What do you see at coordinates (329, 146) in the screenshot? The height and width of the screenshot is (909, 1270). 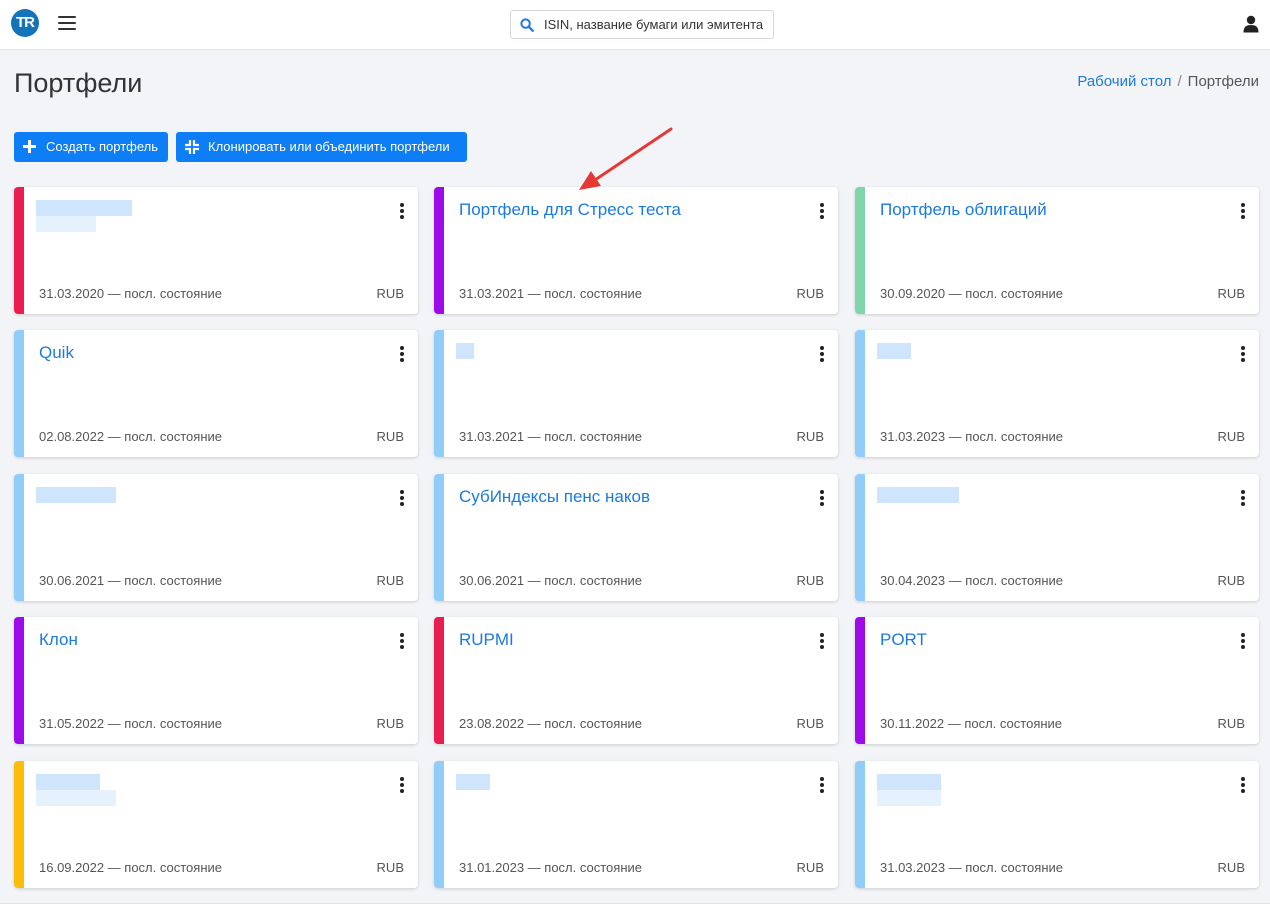 I see `clone-merge-label: Клонировать или объединить портфели` at bounding box center [329, 146].